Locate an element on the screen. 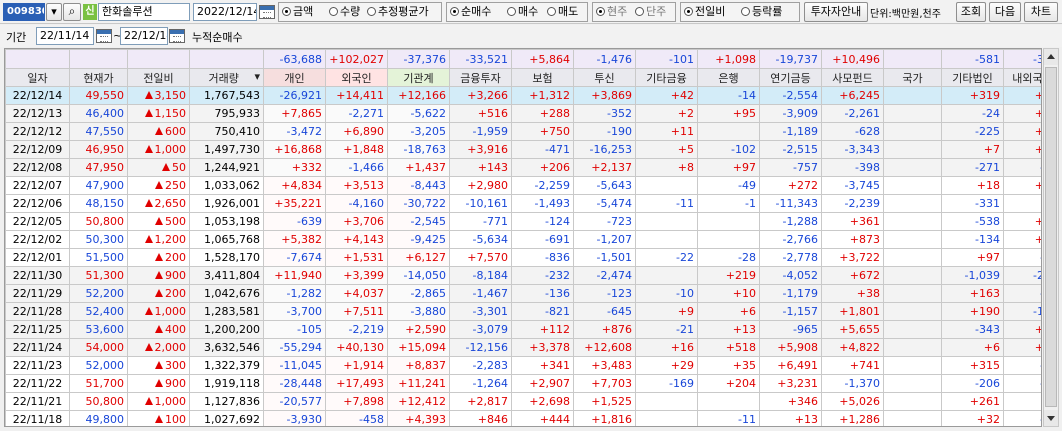  table-cell: -53 is located at coordinates (1022, 293).